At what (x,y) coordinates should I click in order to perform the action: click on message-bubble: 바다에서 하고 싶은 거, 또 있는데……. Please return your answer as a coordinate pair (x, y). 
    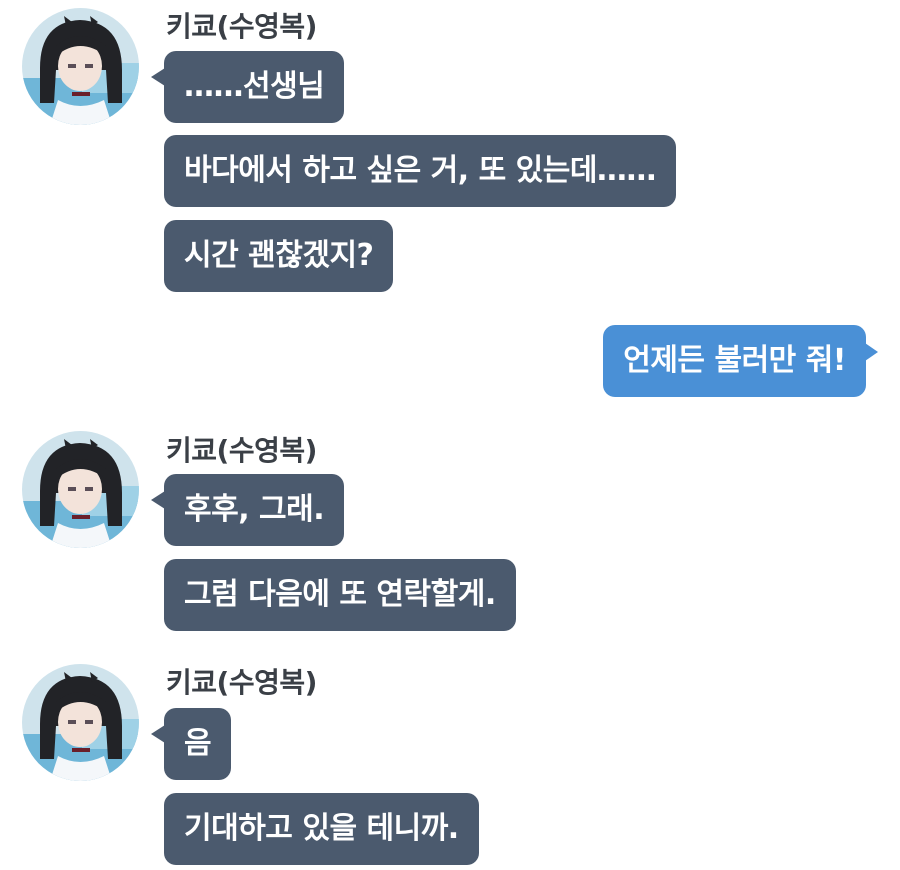
    Looking at the image, I should click on (420, 171).